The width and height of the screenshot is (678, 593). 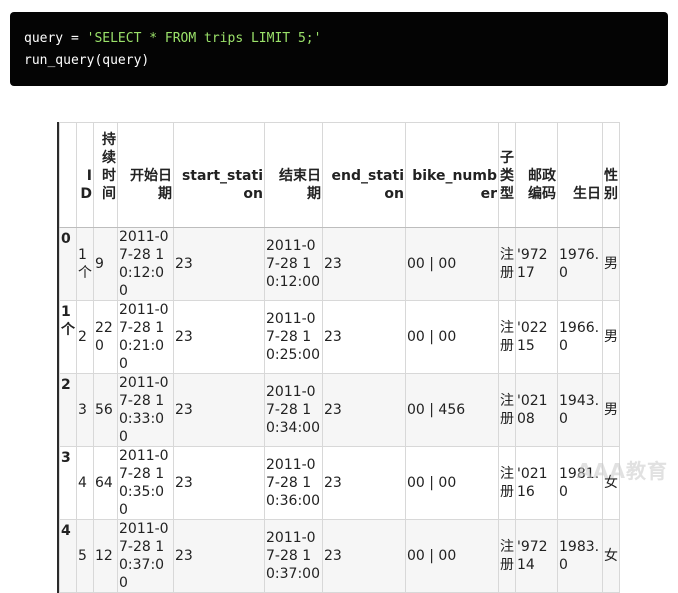 What do you see at coordinates (536, 410) in the screenshot?
I see `cell-zip-code: '02108` at bounding box center [536, 410].